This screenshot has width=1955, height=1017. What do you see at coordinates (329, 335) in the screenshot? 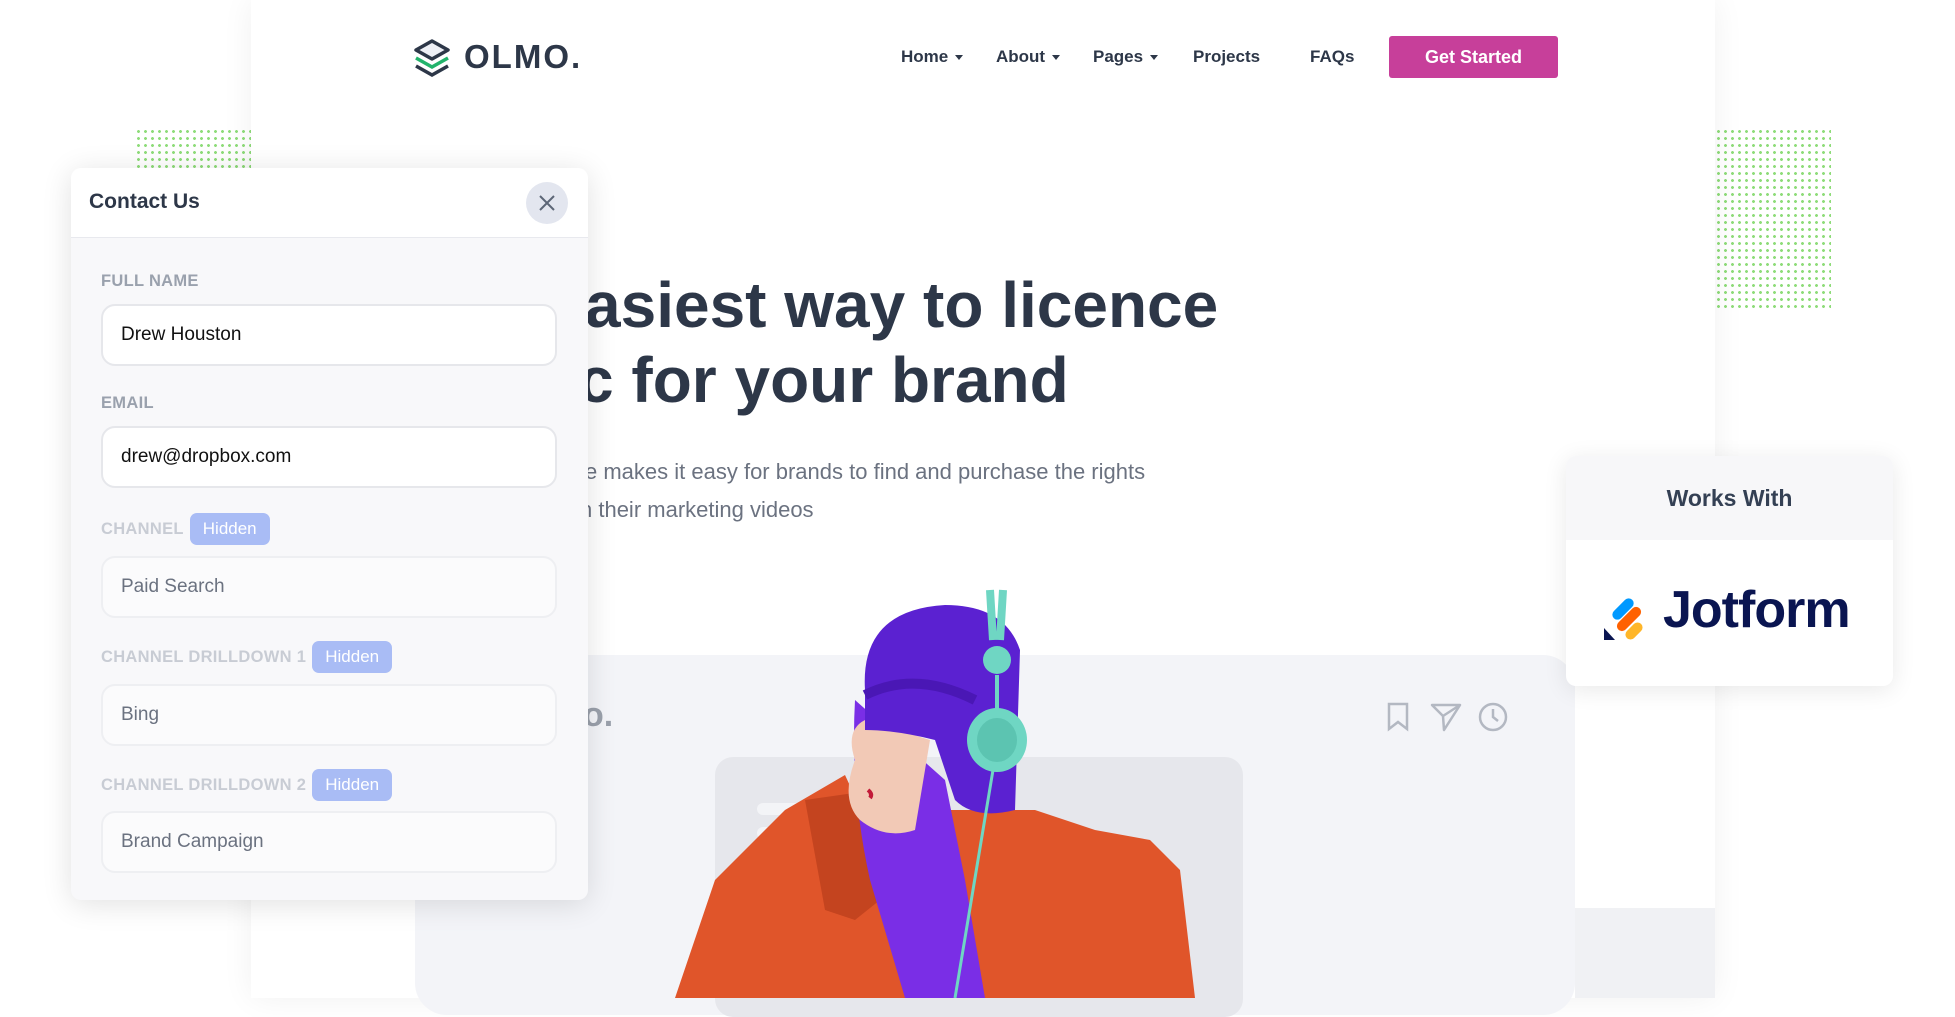
I see `full-name-input: Drew Houston` at bounding box center [329, 335].